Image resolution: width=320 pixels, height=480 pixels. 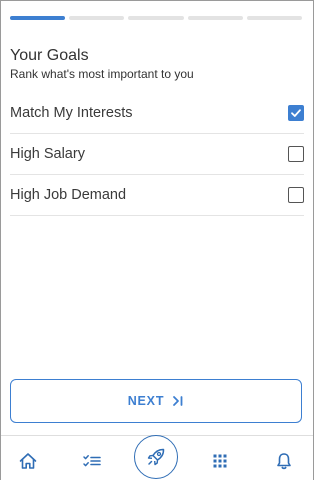 I want to click on goal-option-match-interests: Match My Interests, so click(x=157, y=113).